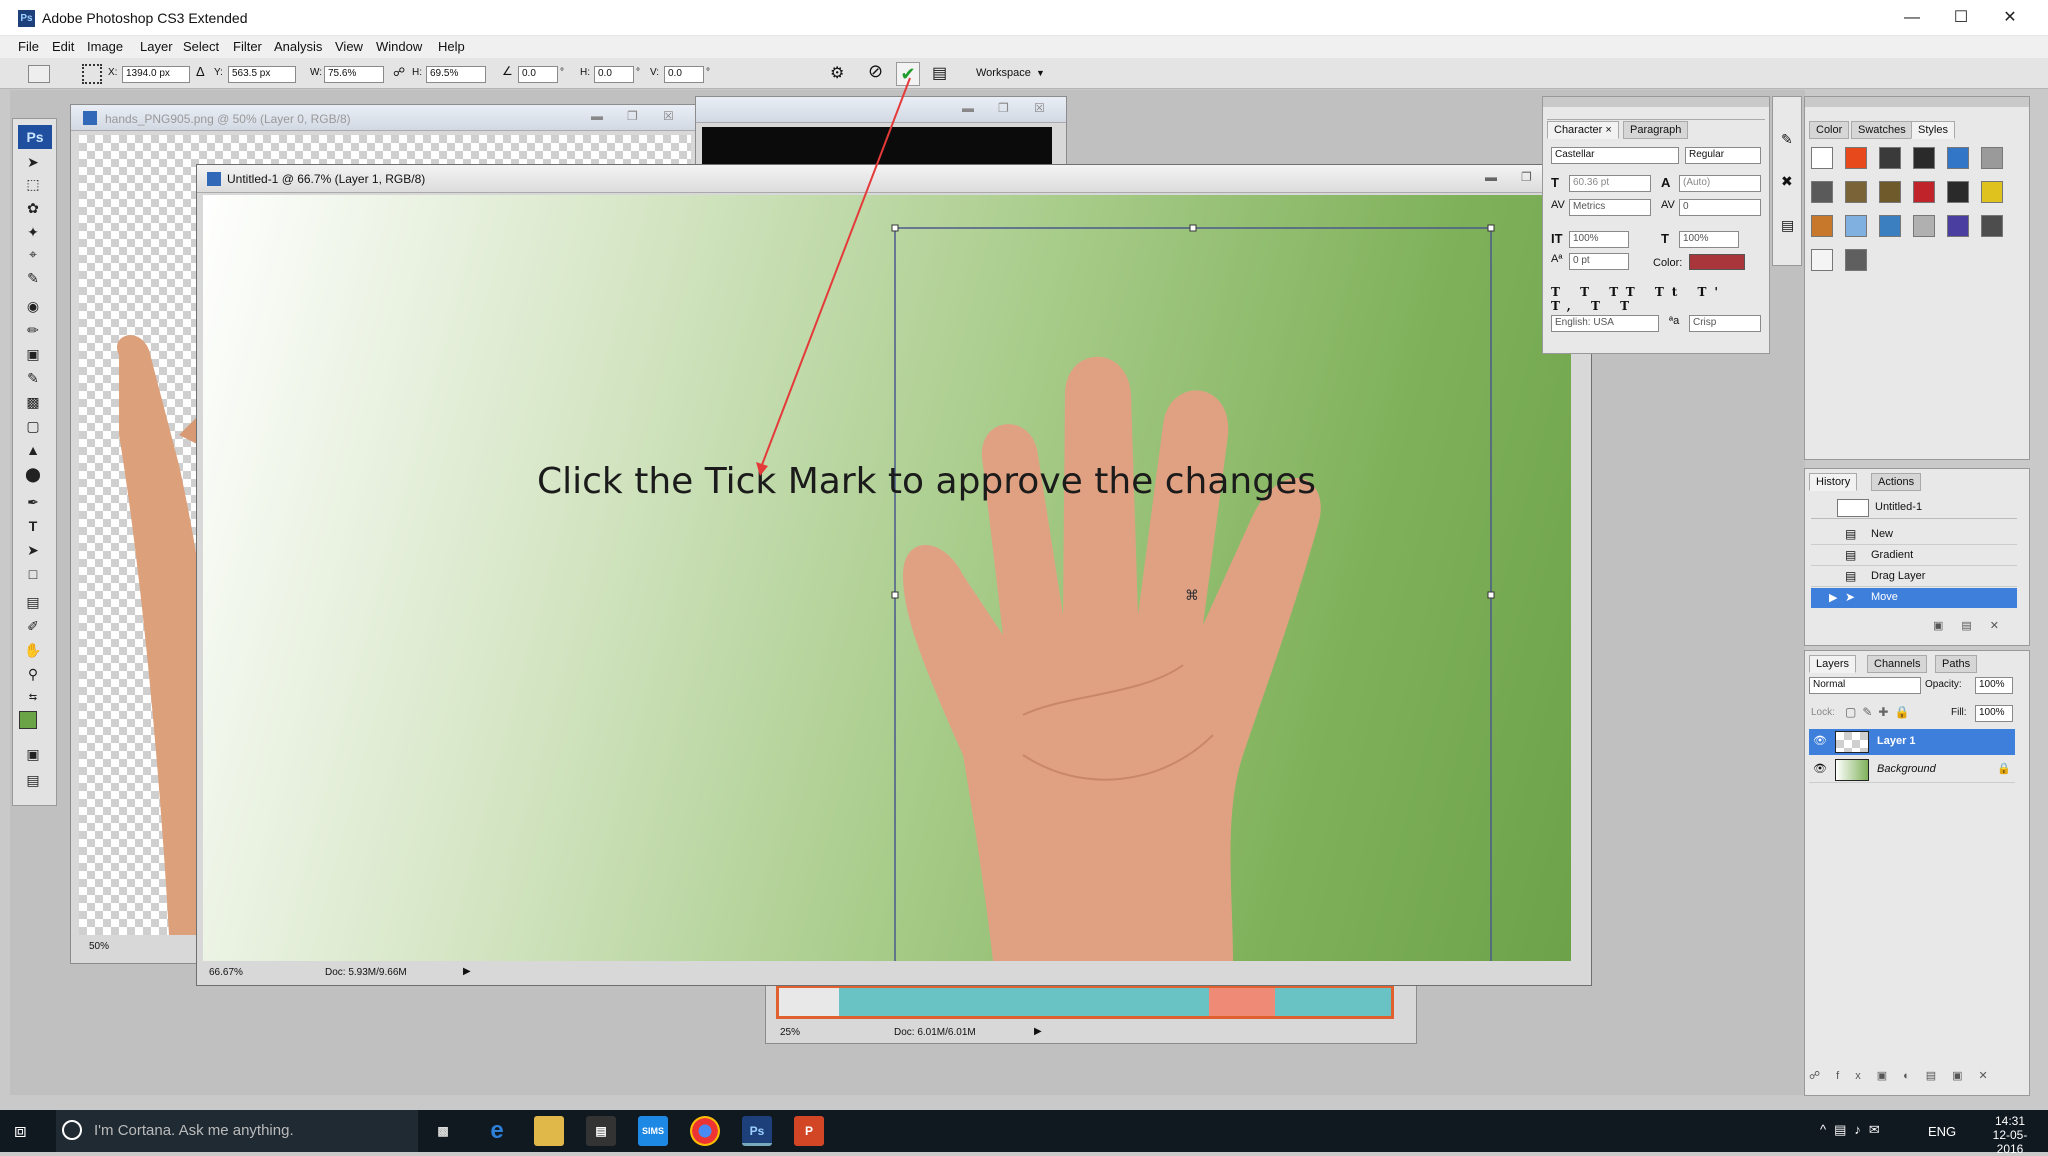 Image resolution: width=2048 pixels, height=1156 pixels. What do you see at coordinates (1994, 685) in the screenshot?
I see `opacity-field: 100%` at bounding box center [1994, 685].